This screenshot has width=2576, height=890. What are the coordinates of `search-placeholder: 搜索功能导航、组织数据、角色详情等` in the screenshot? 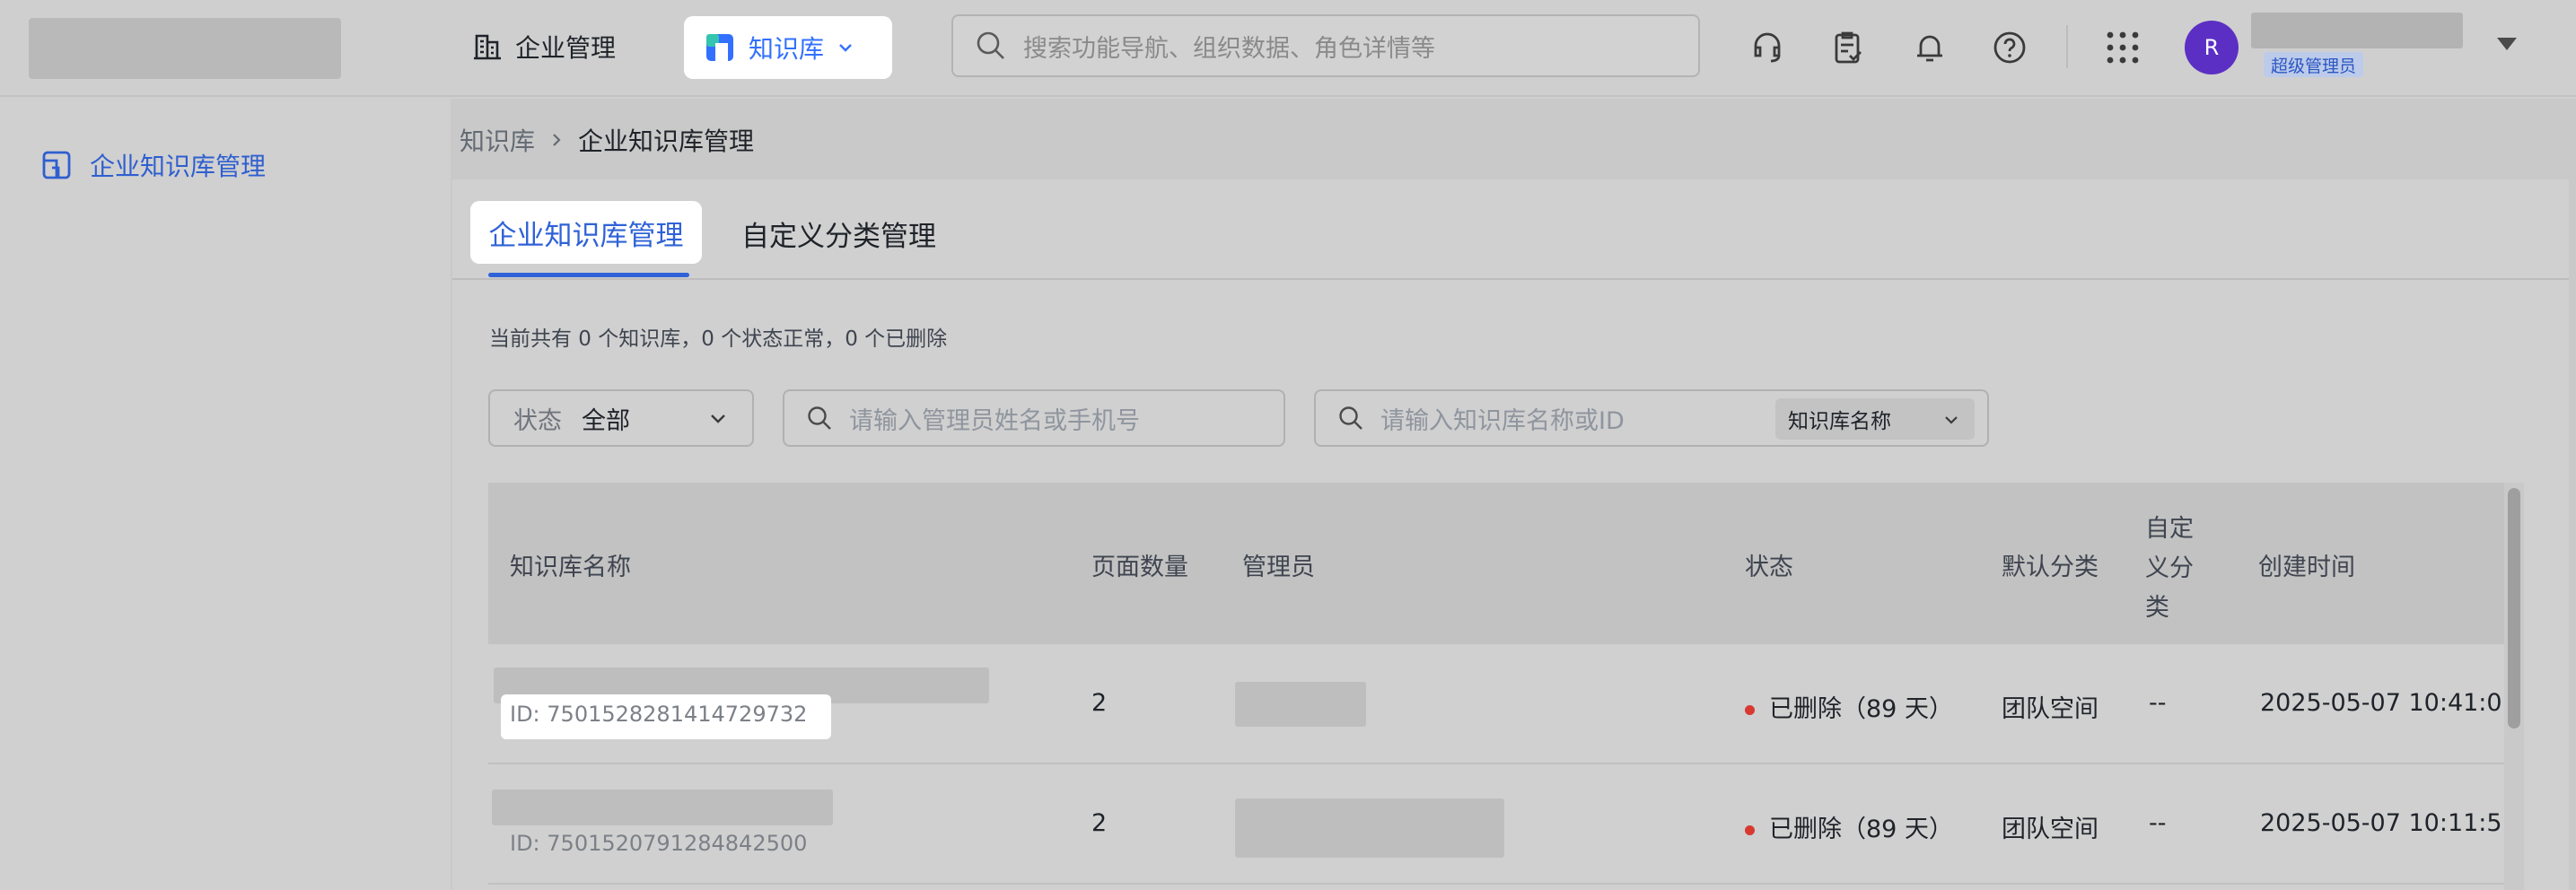 It's located at (1229, 48).